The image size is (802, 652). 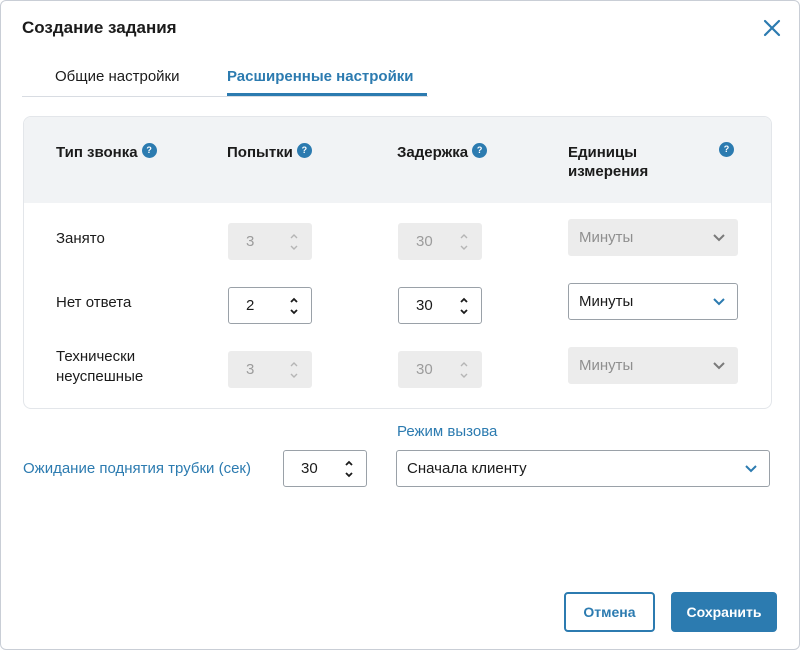 I want to click on row-label-technical-failure: Технически неуспешные, so click(x=100, y=366).